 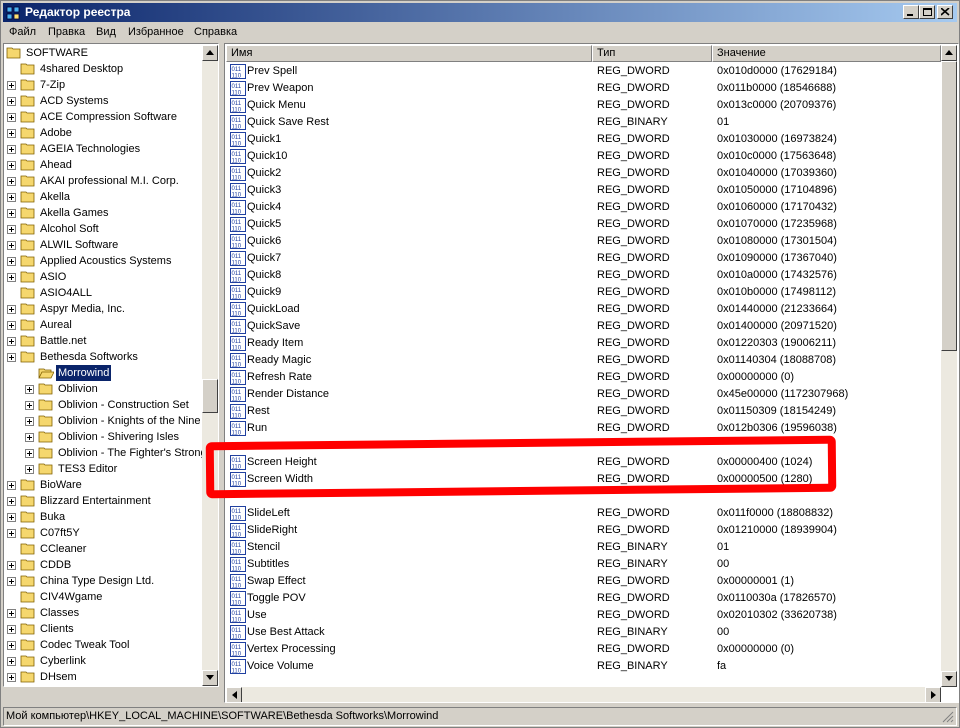 I want to click on list-scroll-right-button, so click(x=933, y=694).